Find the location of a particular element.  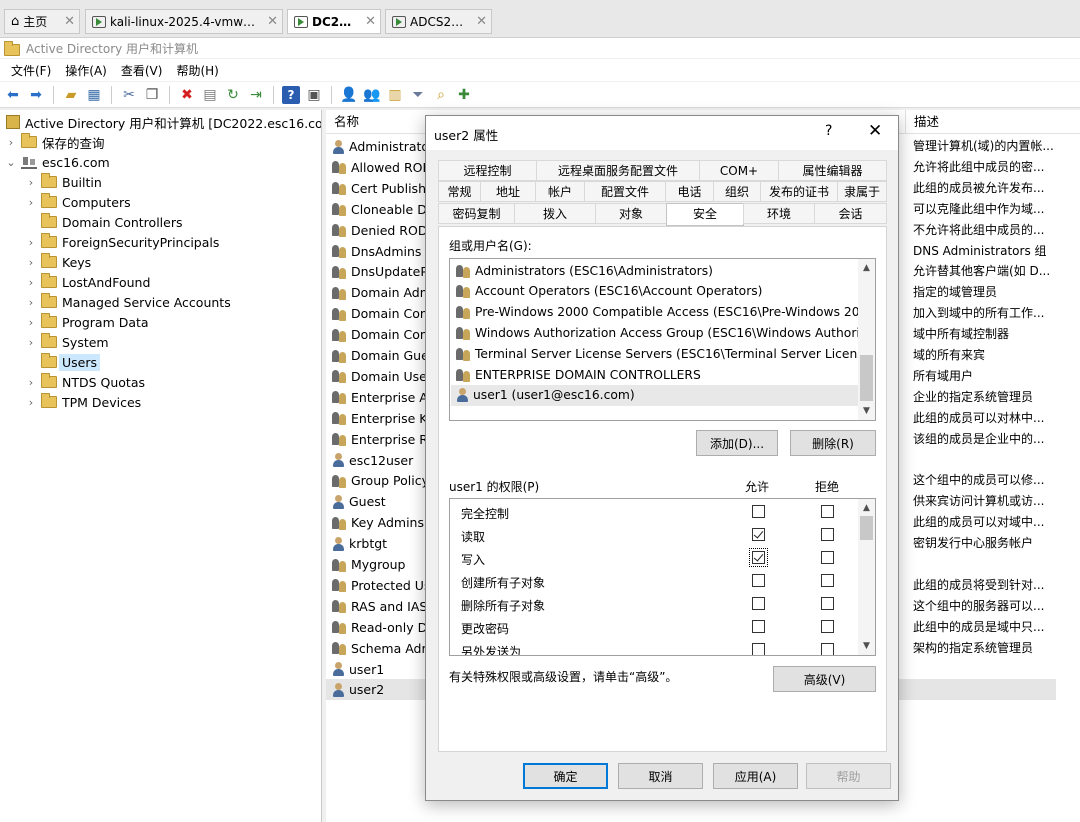

scroll-down-icon: ▼ is located at coordinates (866, 411).